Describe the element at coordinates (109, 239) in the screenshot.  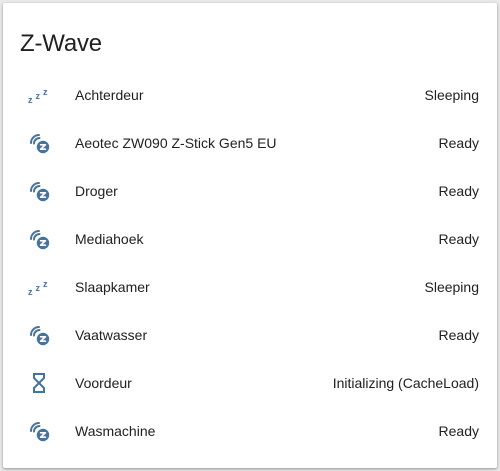
I see `device-name: Mediahoek` at that location.